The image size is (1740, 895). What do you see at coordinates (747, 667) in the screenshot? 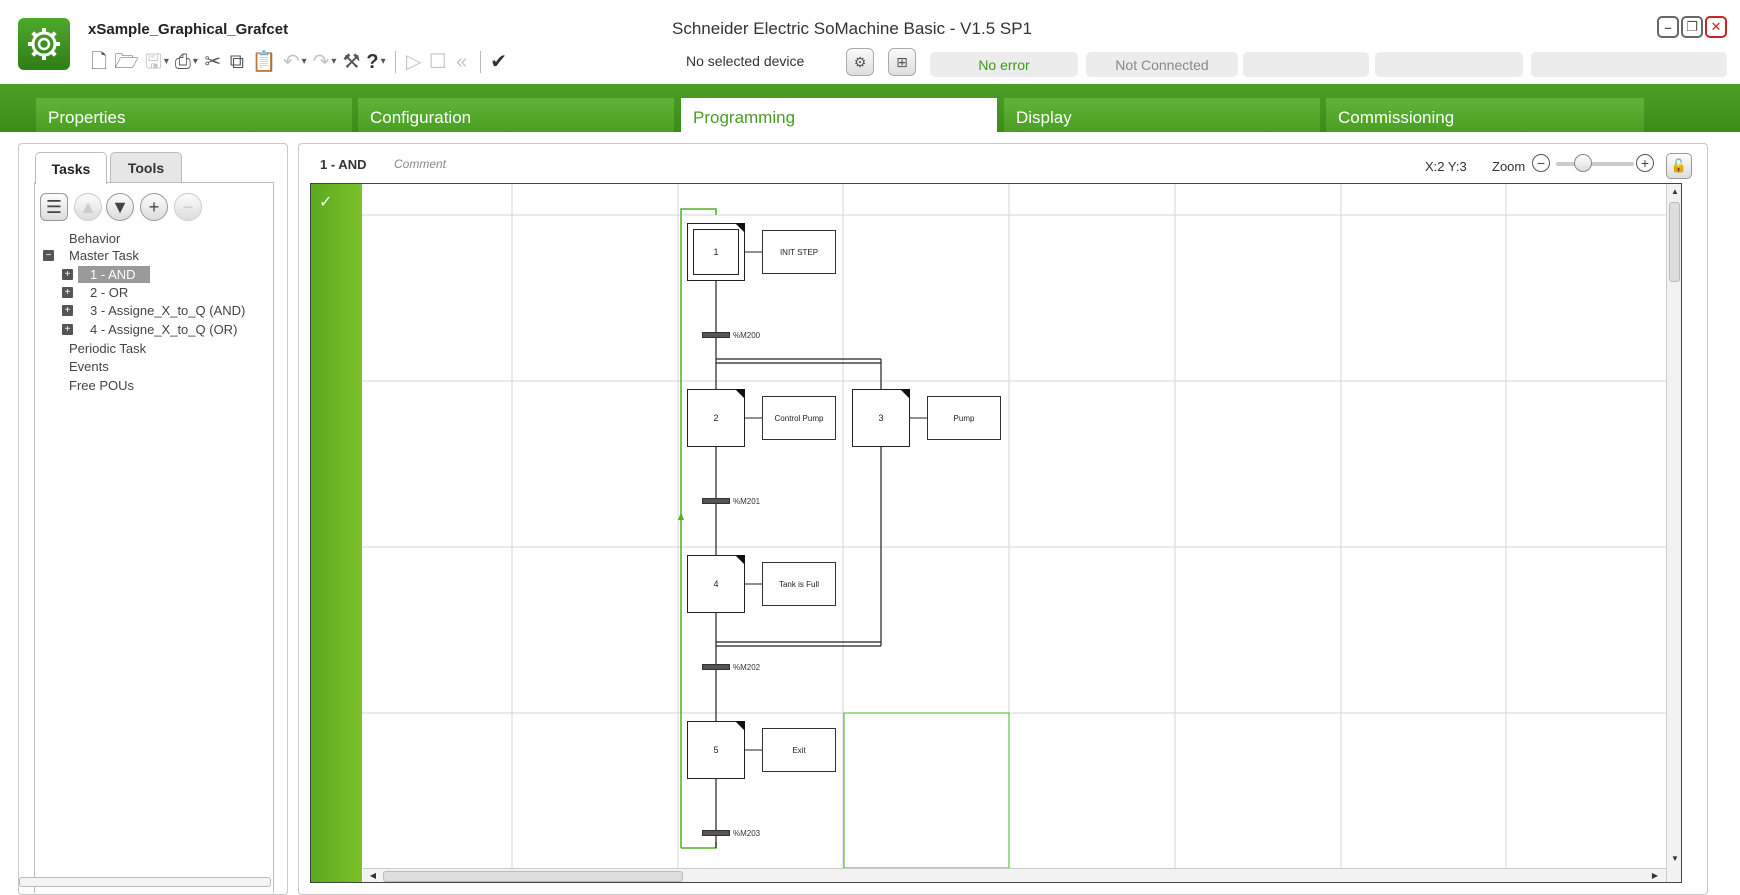
I see `transition-label: %M202` at bounding box center [747, 667].